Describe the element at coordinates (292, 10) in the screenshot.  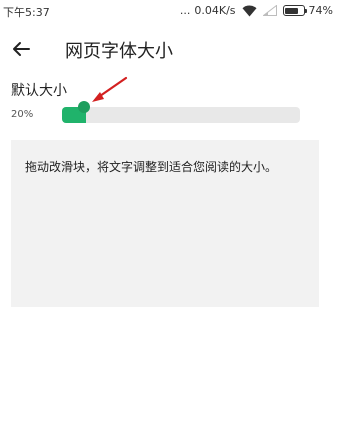
I see `battery-fill` at that location.